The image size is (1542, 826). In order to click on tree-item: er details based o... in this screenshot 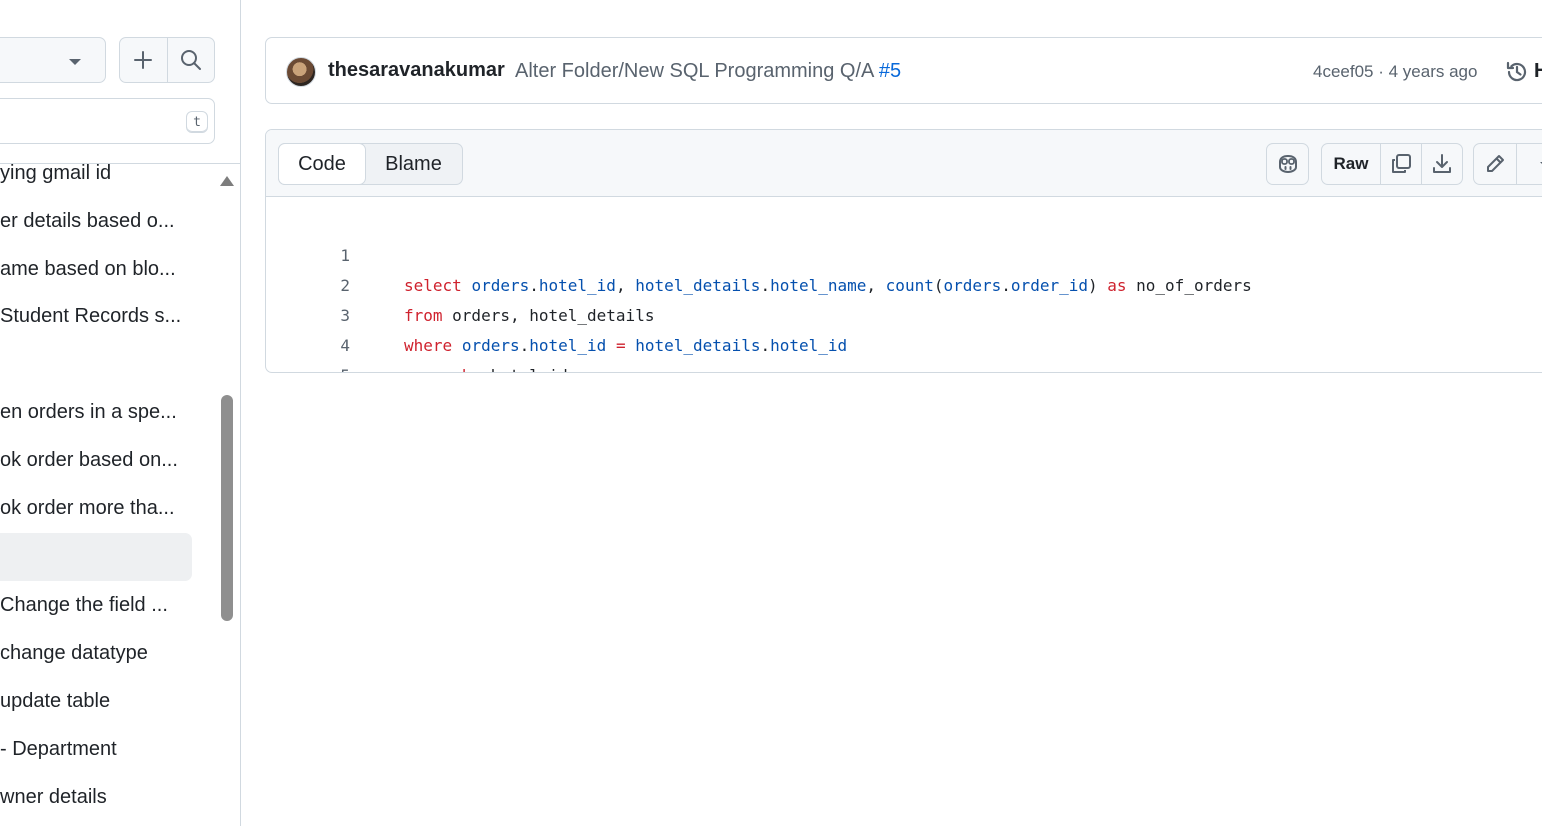, I will do `click(96, 221)`.